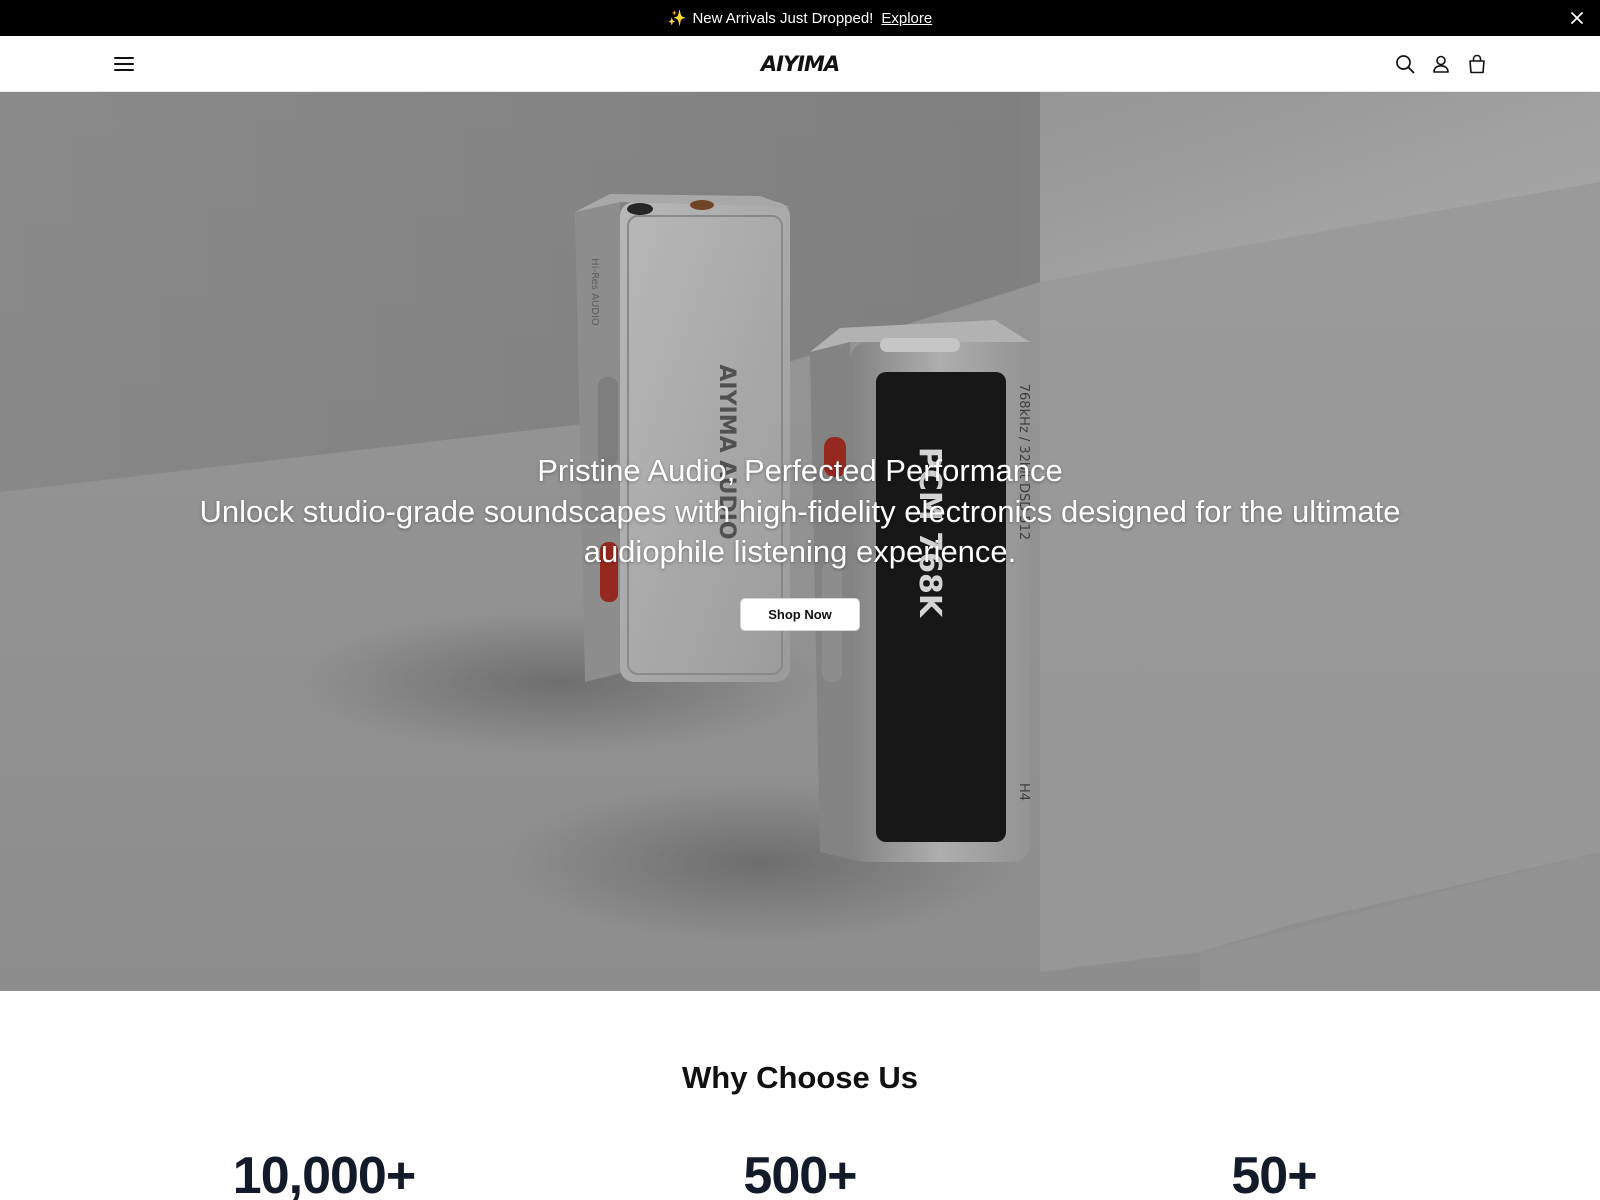  I want to click on brand-logo: AIYIMA, so click(800, 64).